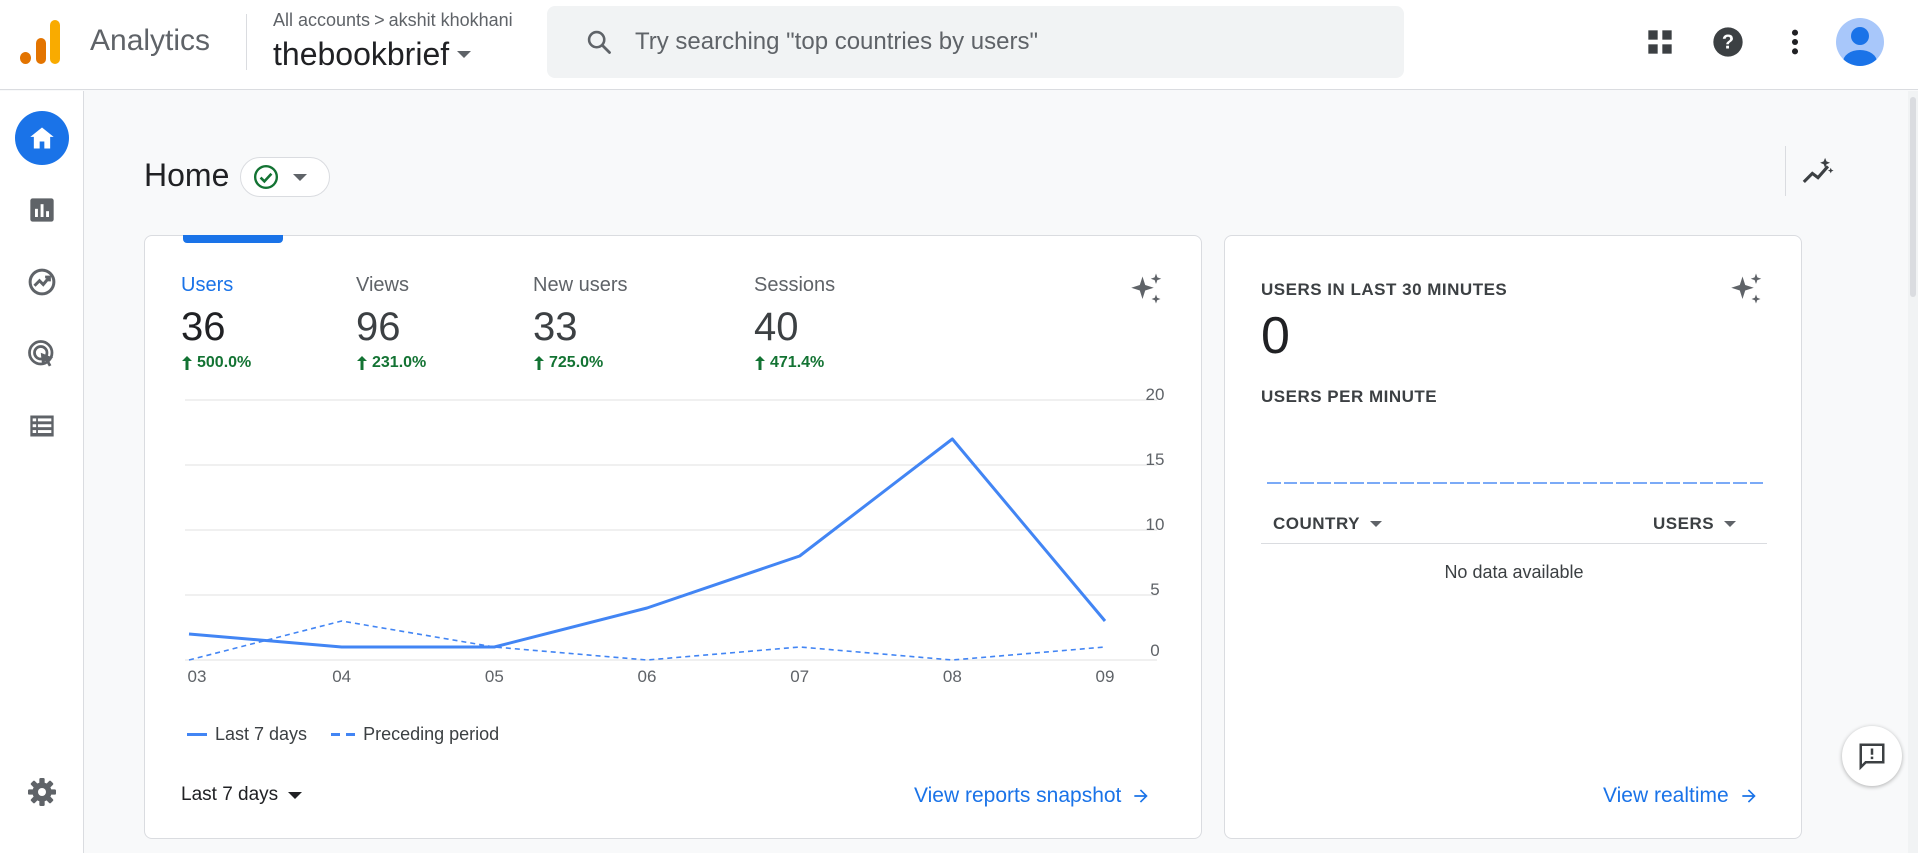  I want to click on legend-item-last-7-days: Last 7 days, so click(261, 734).